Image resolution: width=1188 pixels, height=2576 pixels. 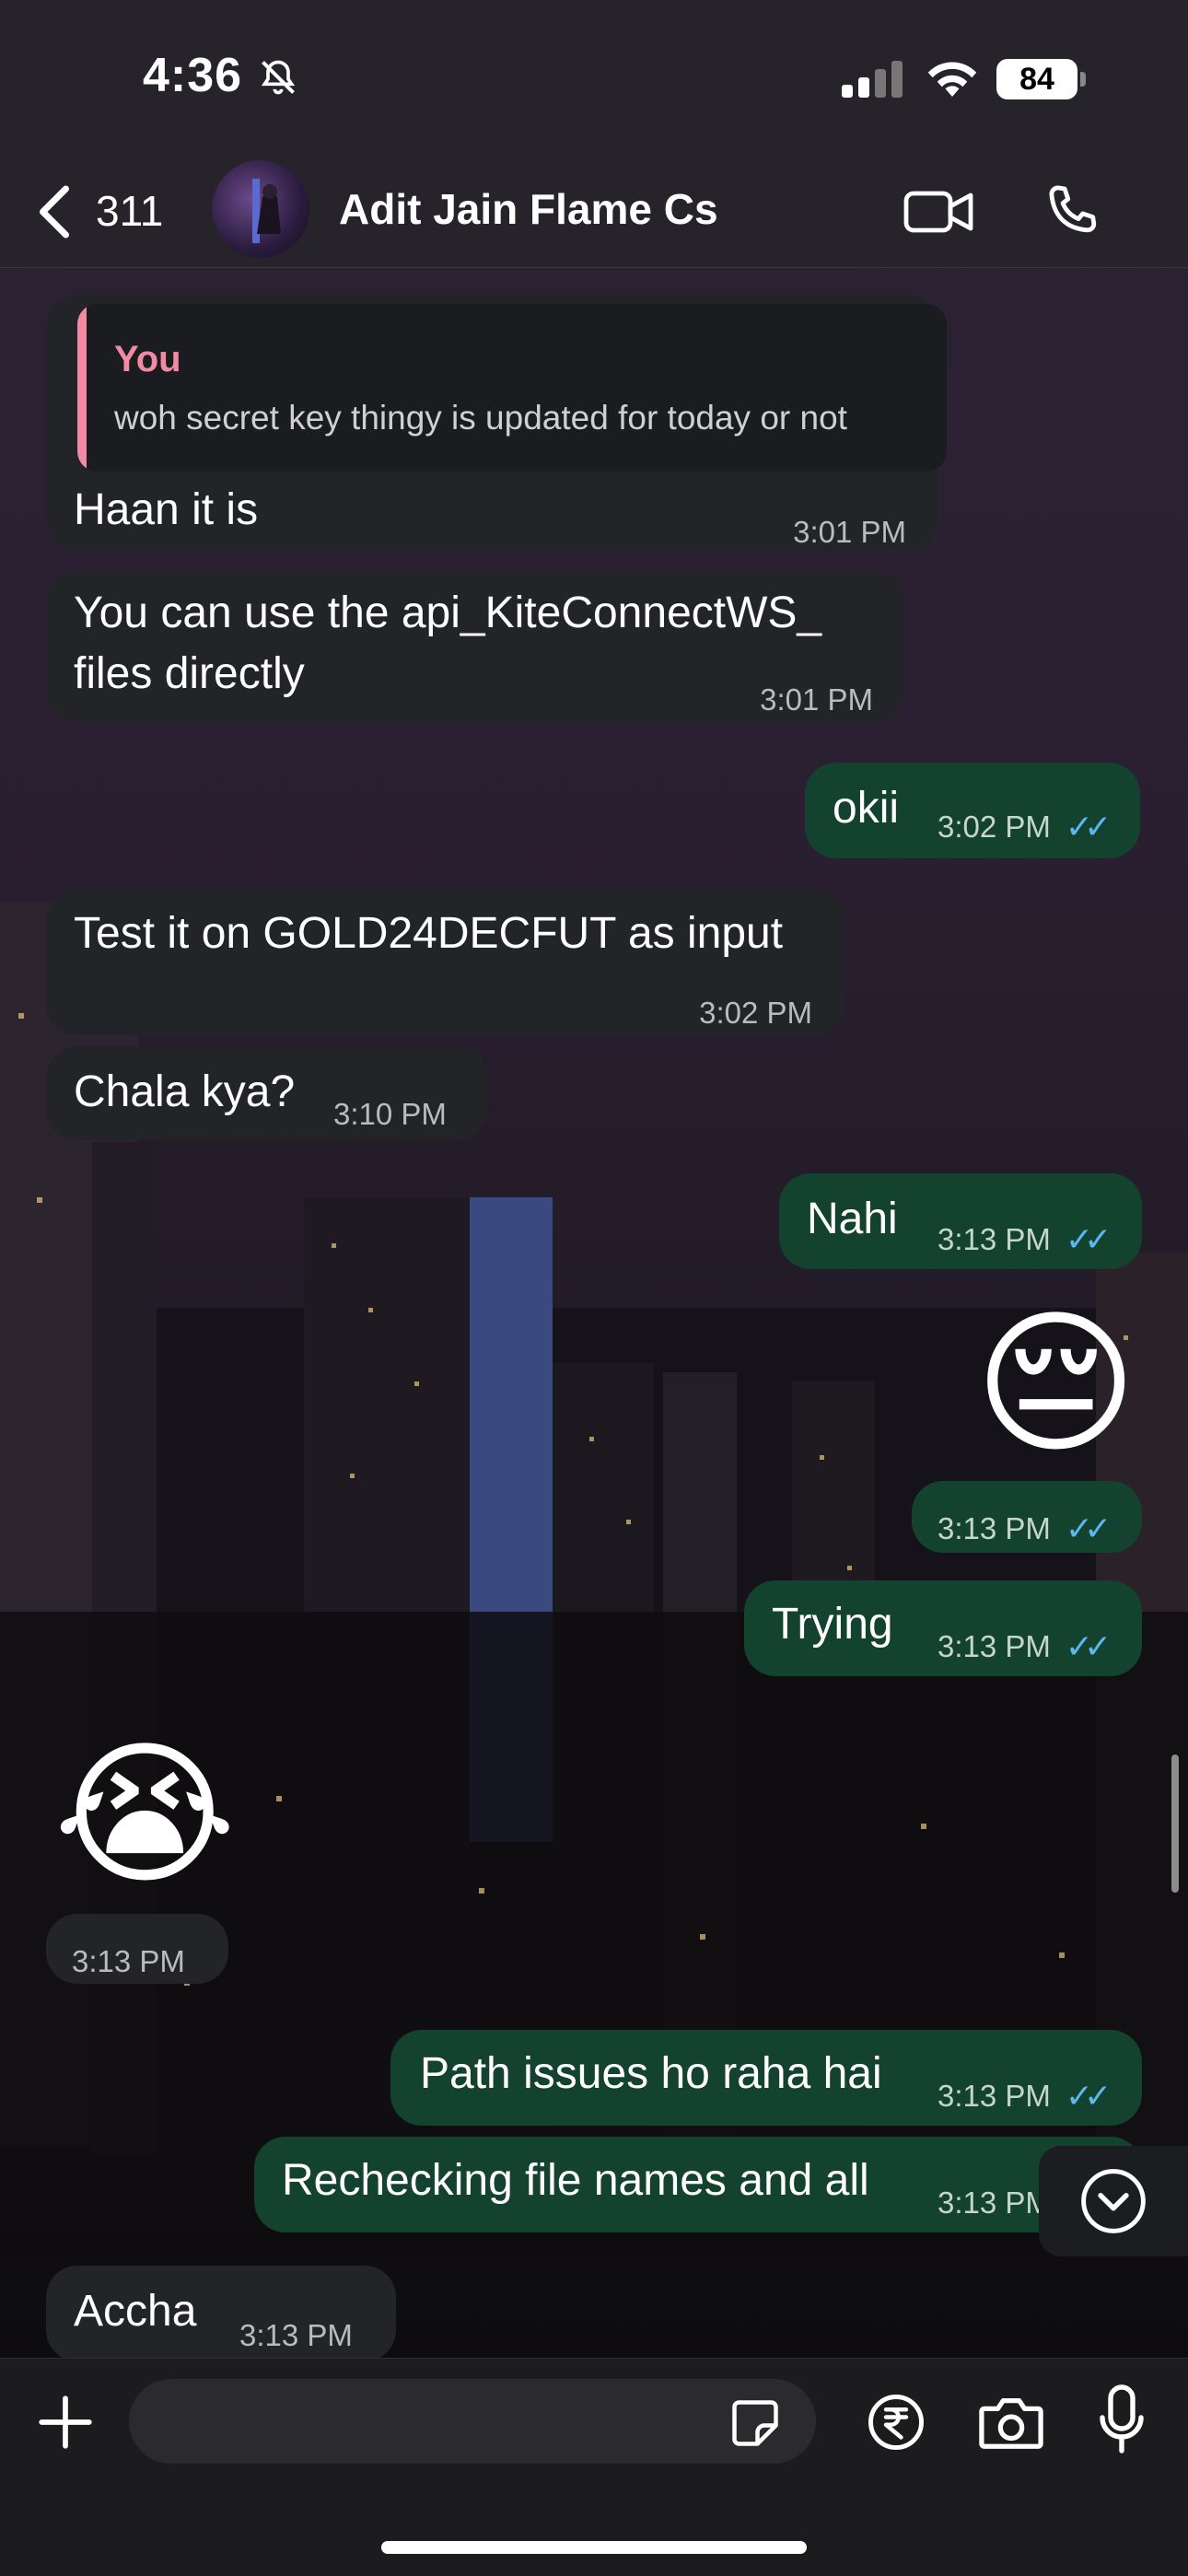 I want to click on battery-nub, so click(x=1083, y=79).